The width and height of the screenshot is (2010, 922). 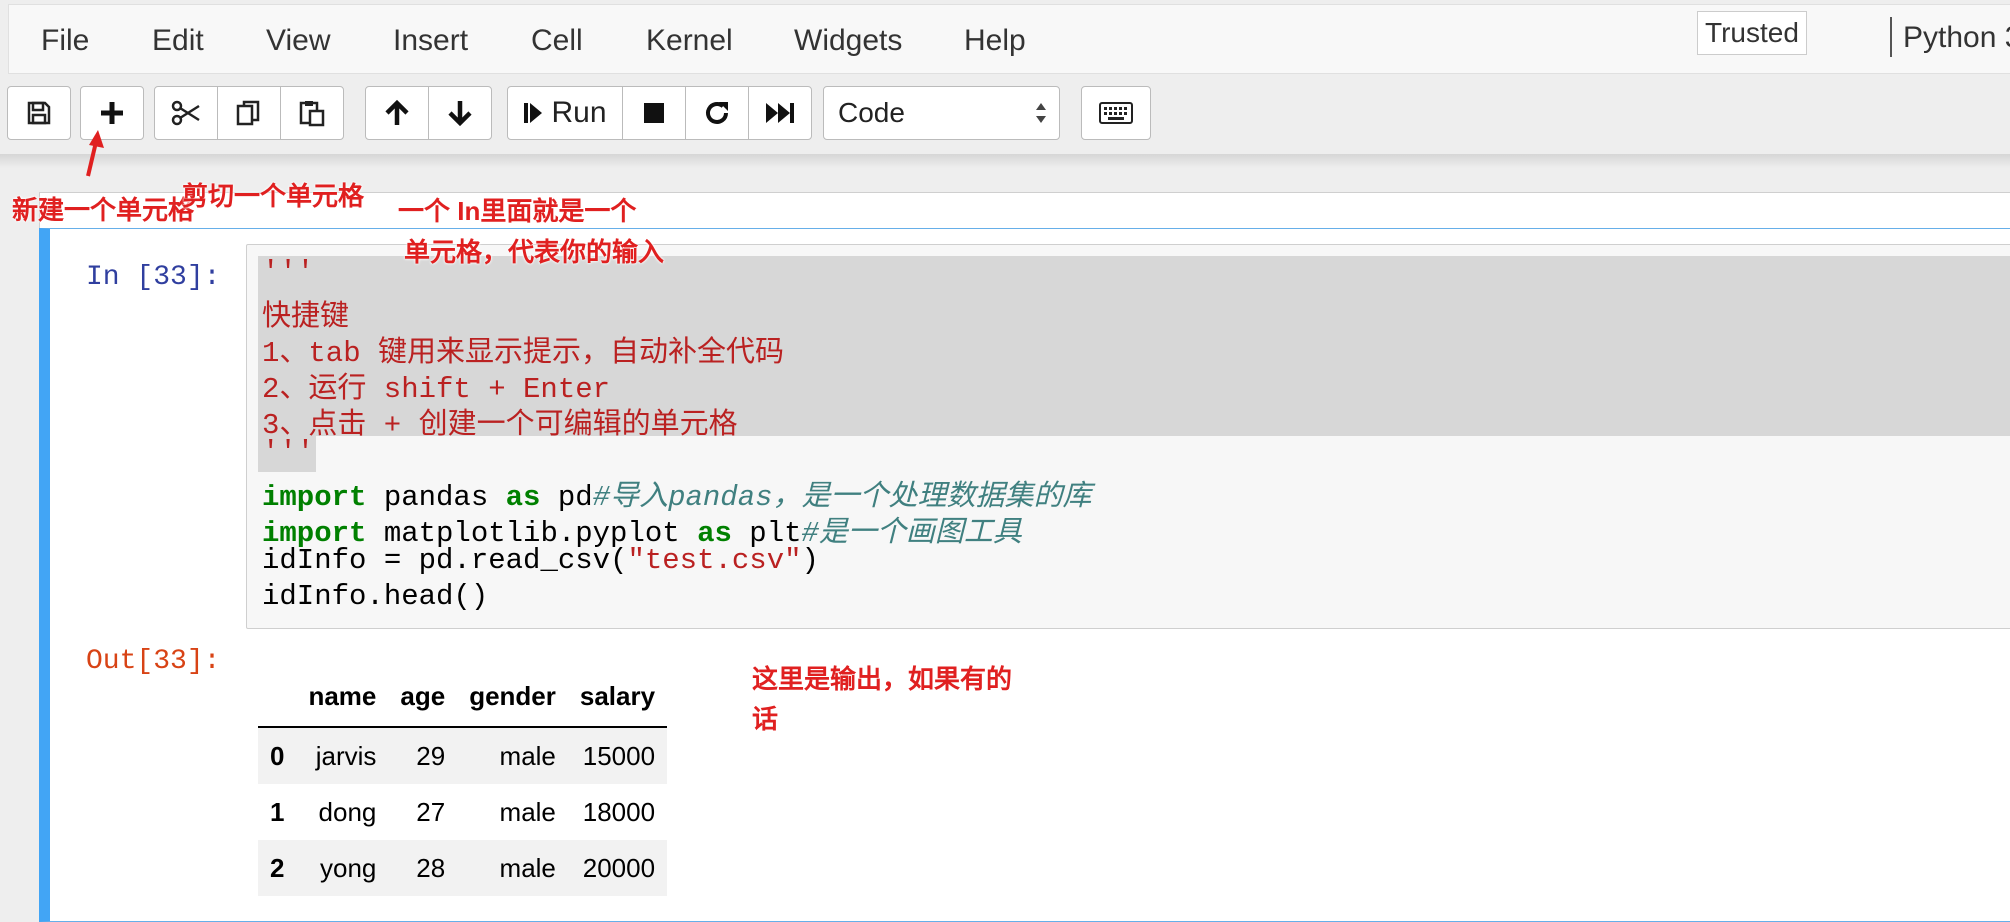 What do you see at coordinates (579, 112) in the screenshot?
I see `run-label: Run` at bounding box center [579, 112].